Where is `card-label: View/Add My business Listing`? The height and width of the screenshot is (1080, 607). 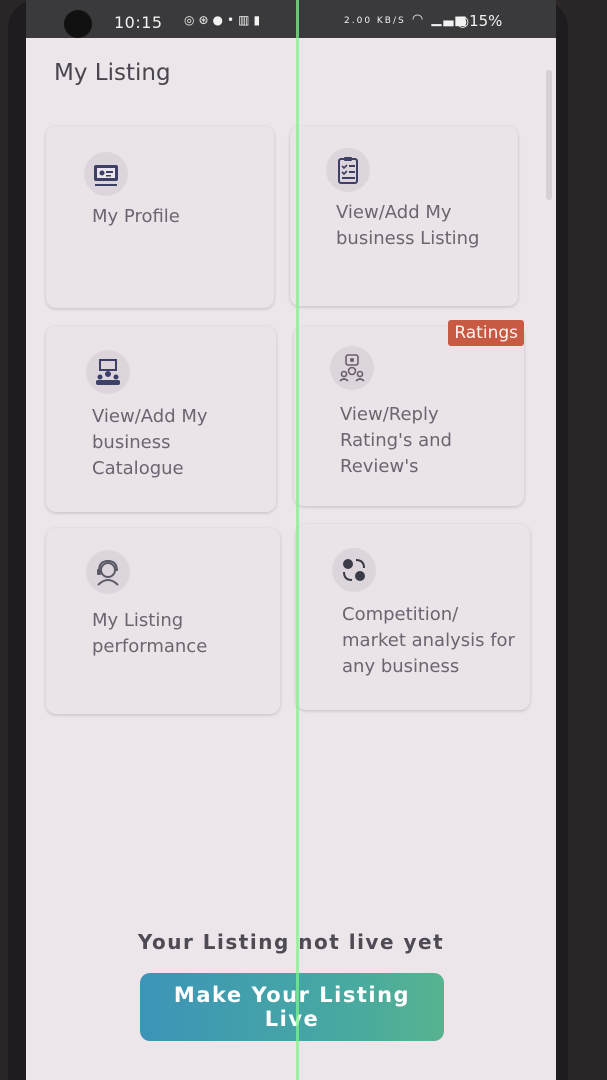 card-label: View/Add My business Listing is located at coordinates (408, 225).